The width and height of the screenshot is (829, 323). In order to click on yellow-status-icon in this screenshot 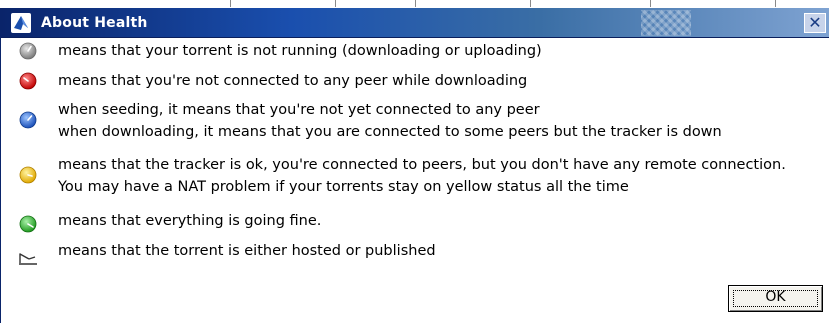, I will do `click(28, 175)`.